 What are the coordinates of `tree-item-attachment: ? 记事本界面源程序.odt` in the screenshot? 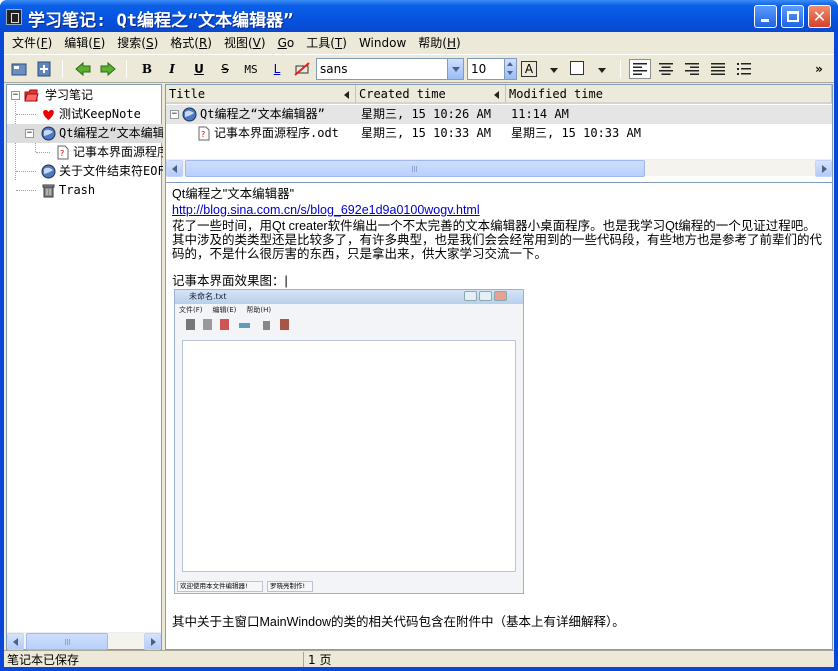 It's located at (85, 152).